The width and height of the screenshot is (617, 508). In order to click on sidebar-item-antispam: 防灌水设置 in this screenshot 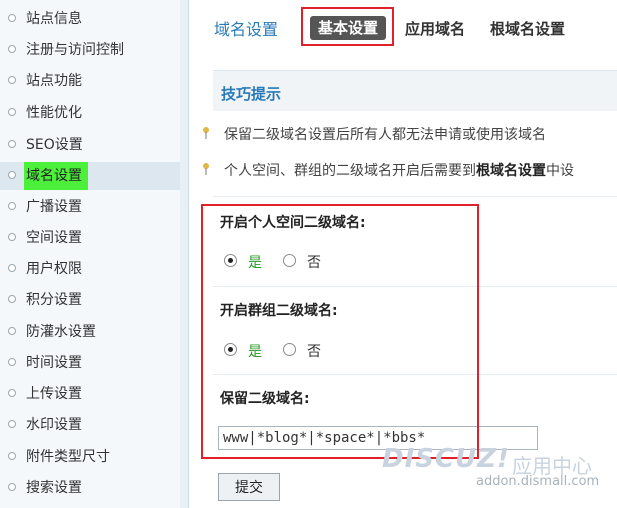, I will do `click(90, 332)`.